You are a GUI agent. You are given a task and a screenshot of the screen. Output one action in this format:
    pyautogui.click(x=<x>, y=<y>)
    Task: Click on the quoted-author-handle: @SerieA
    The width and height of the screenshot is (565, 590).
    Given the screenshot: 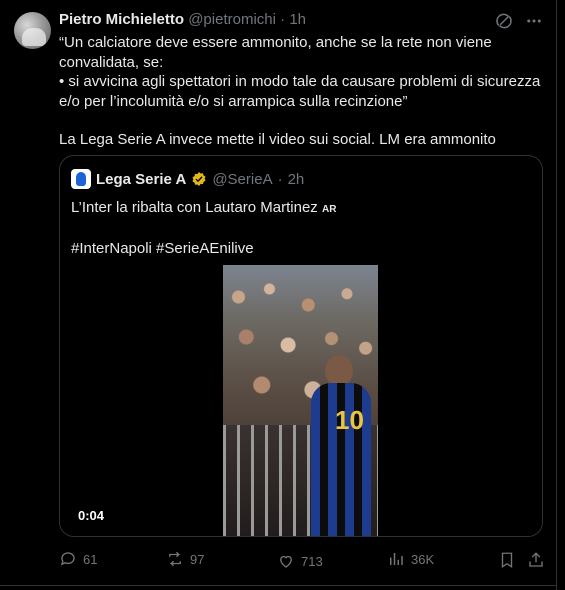 What is the action you would take?
    pyautogui.click(x=242, y=179)
    